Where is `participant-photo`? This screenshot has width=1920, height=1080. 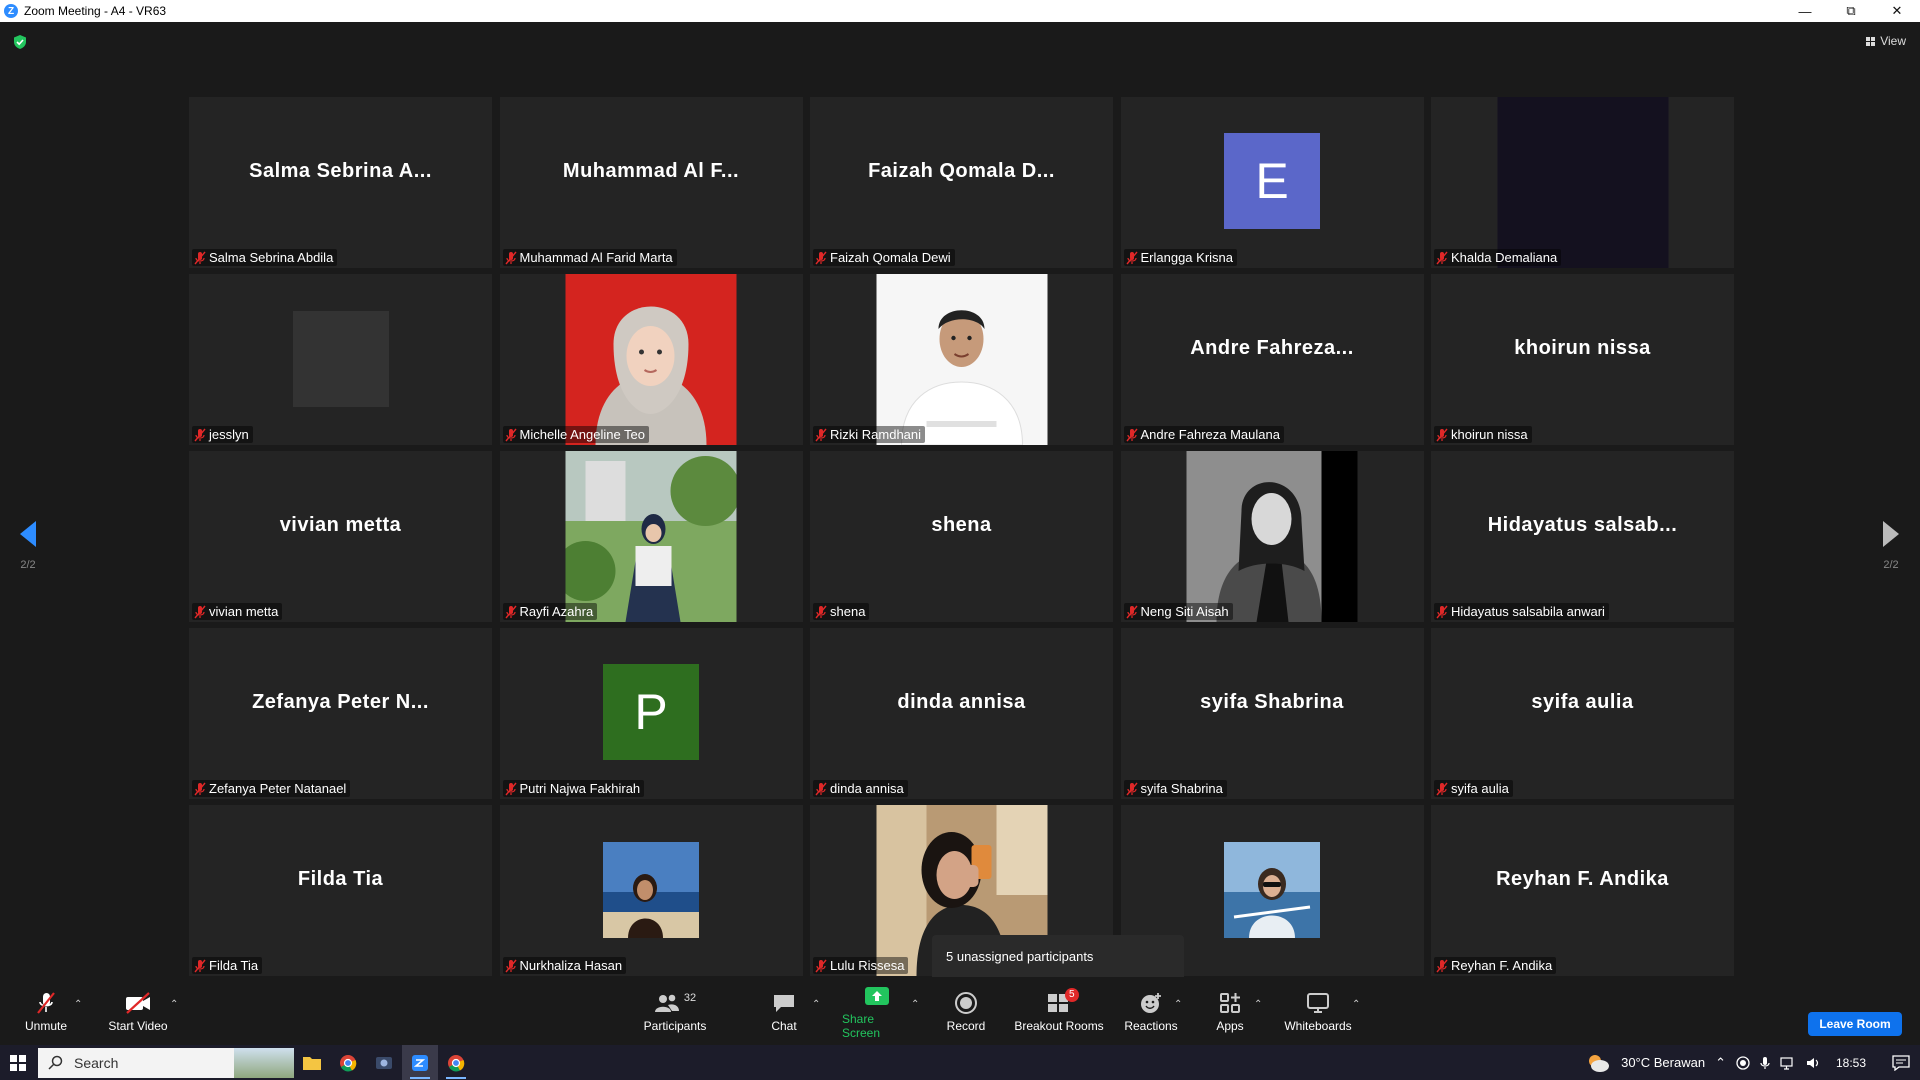 participant-photo is located at coordinates (1272, 536).